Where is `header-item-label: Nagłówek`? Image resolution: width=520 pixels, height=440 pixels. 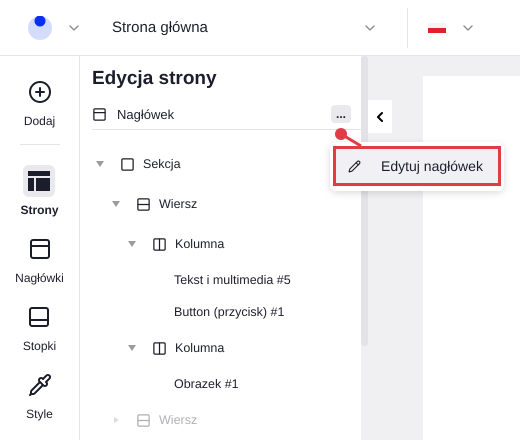
header-item-label: Nagłówek is located at coordinates (219, 114).